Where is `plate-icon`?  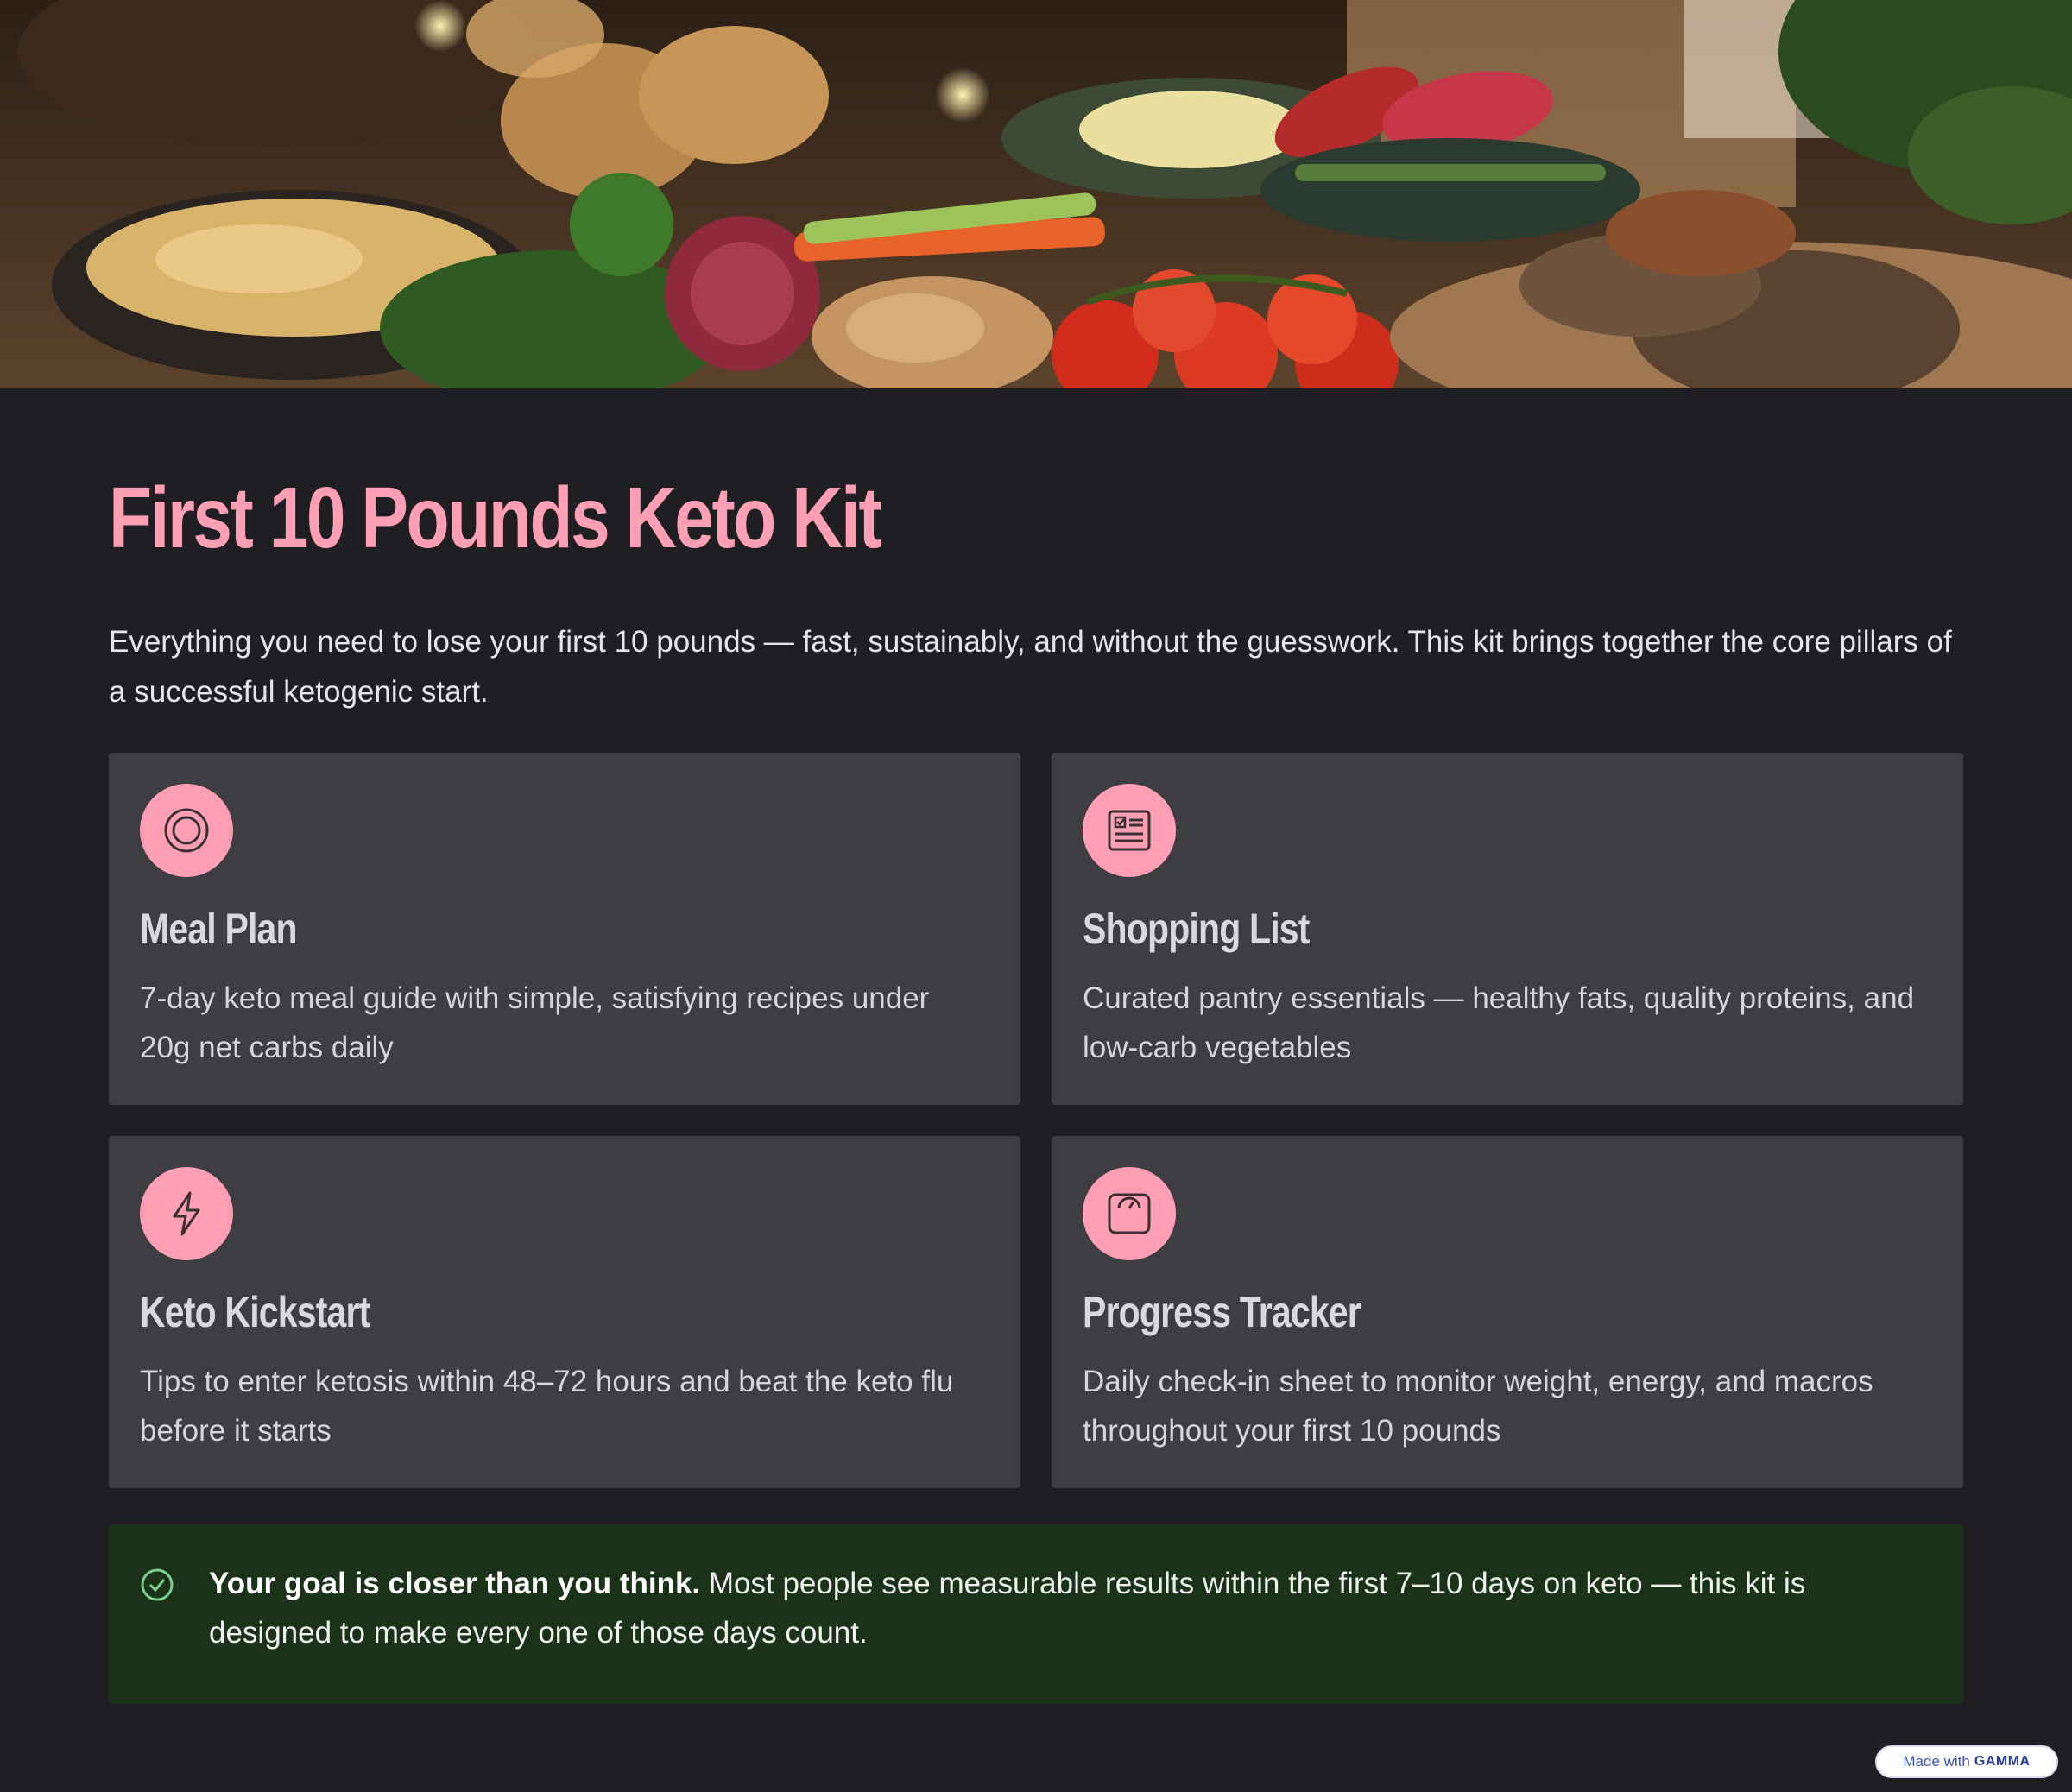 plate-icon is located at coordinates (186, 830).